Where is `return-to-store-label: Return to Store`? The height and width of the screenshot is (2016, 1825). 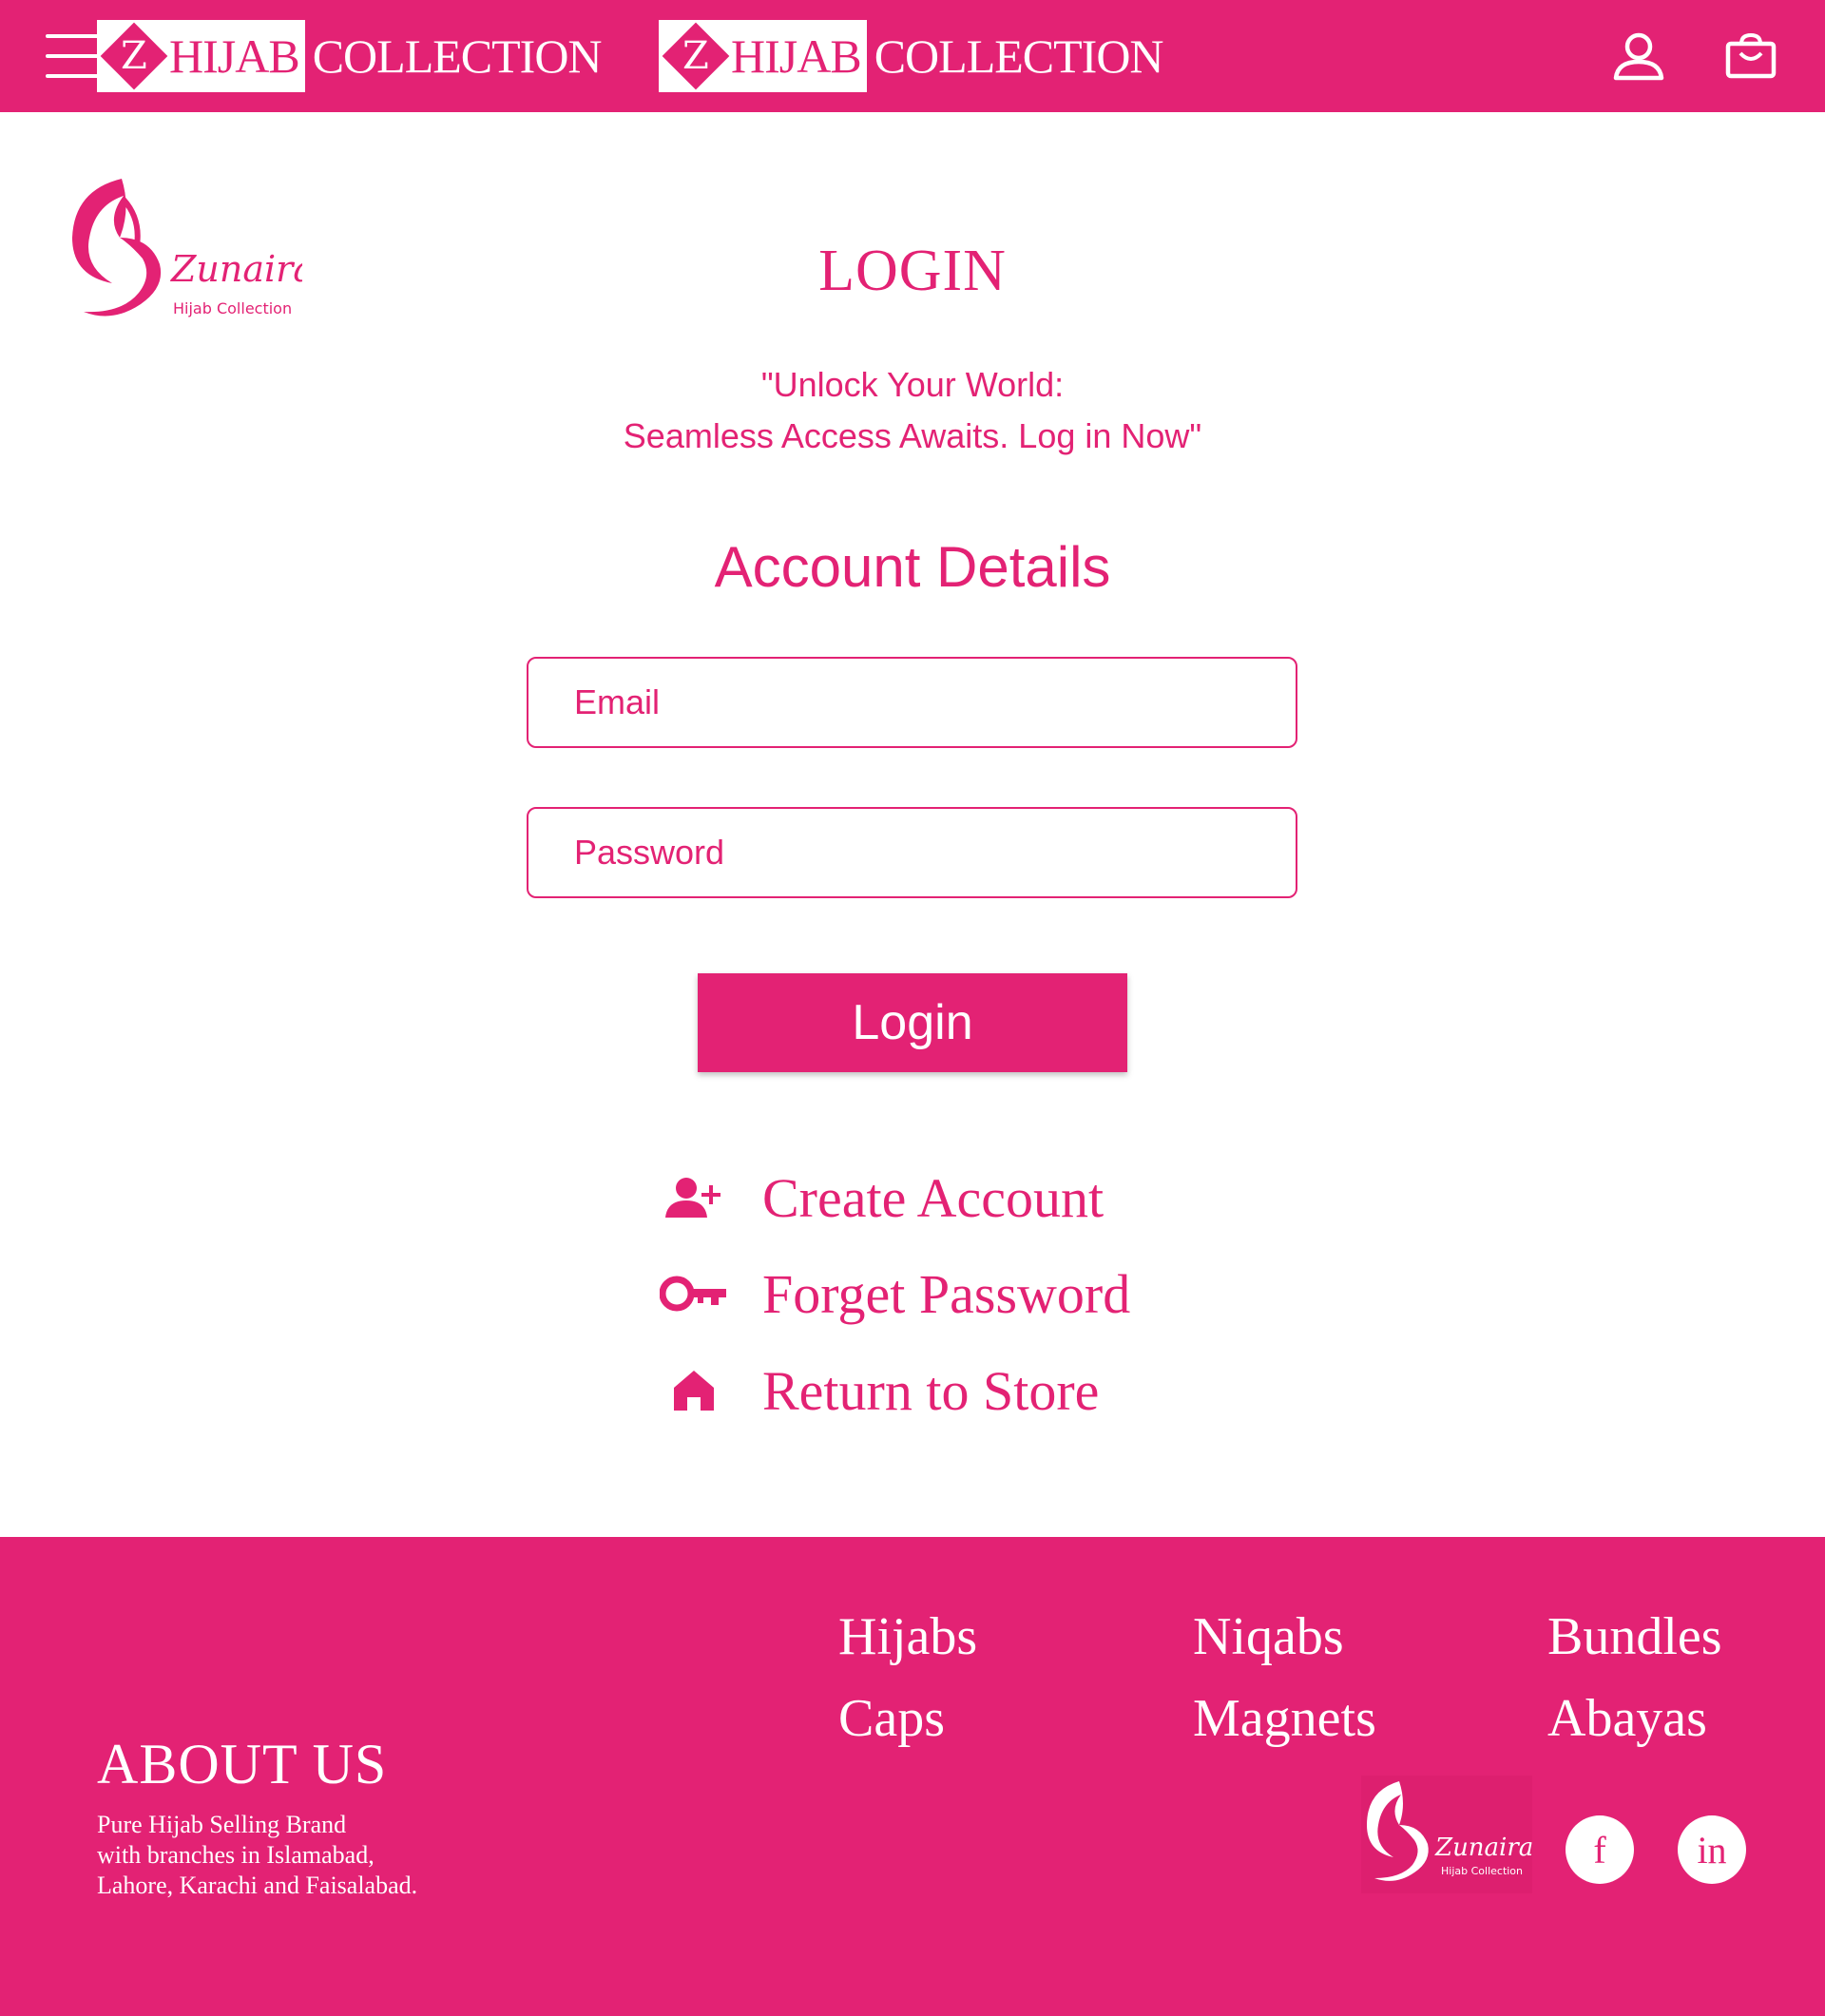
return-to-store-label: Return to Store is located at coordinates (931, 1390).